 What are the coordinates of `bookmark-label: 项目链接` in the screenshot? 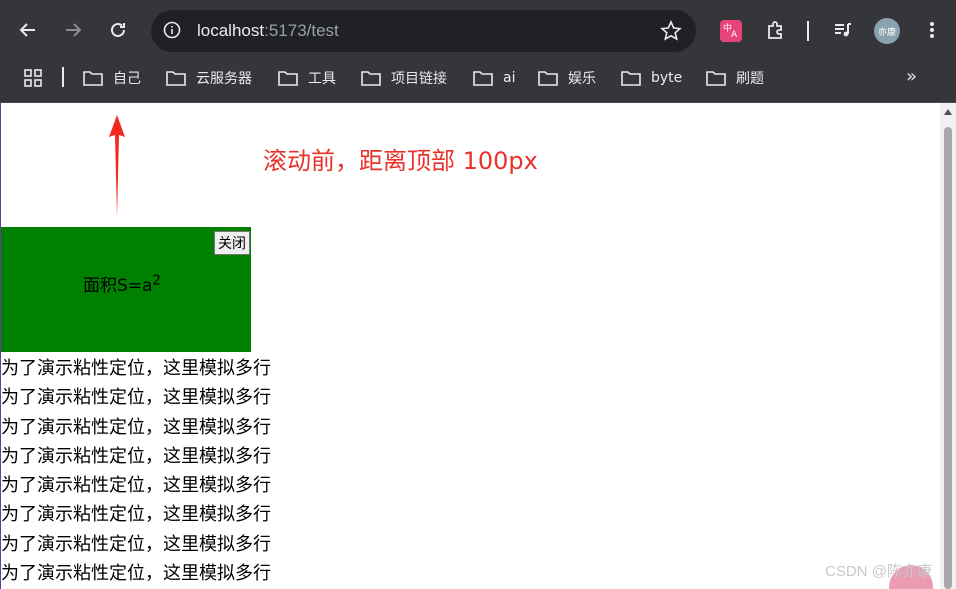 It's located at (419, 79).